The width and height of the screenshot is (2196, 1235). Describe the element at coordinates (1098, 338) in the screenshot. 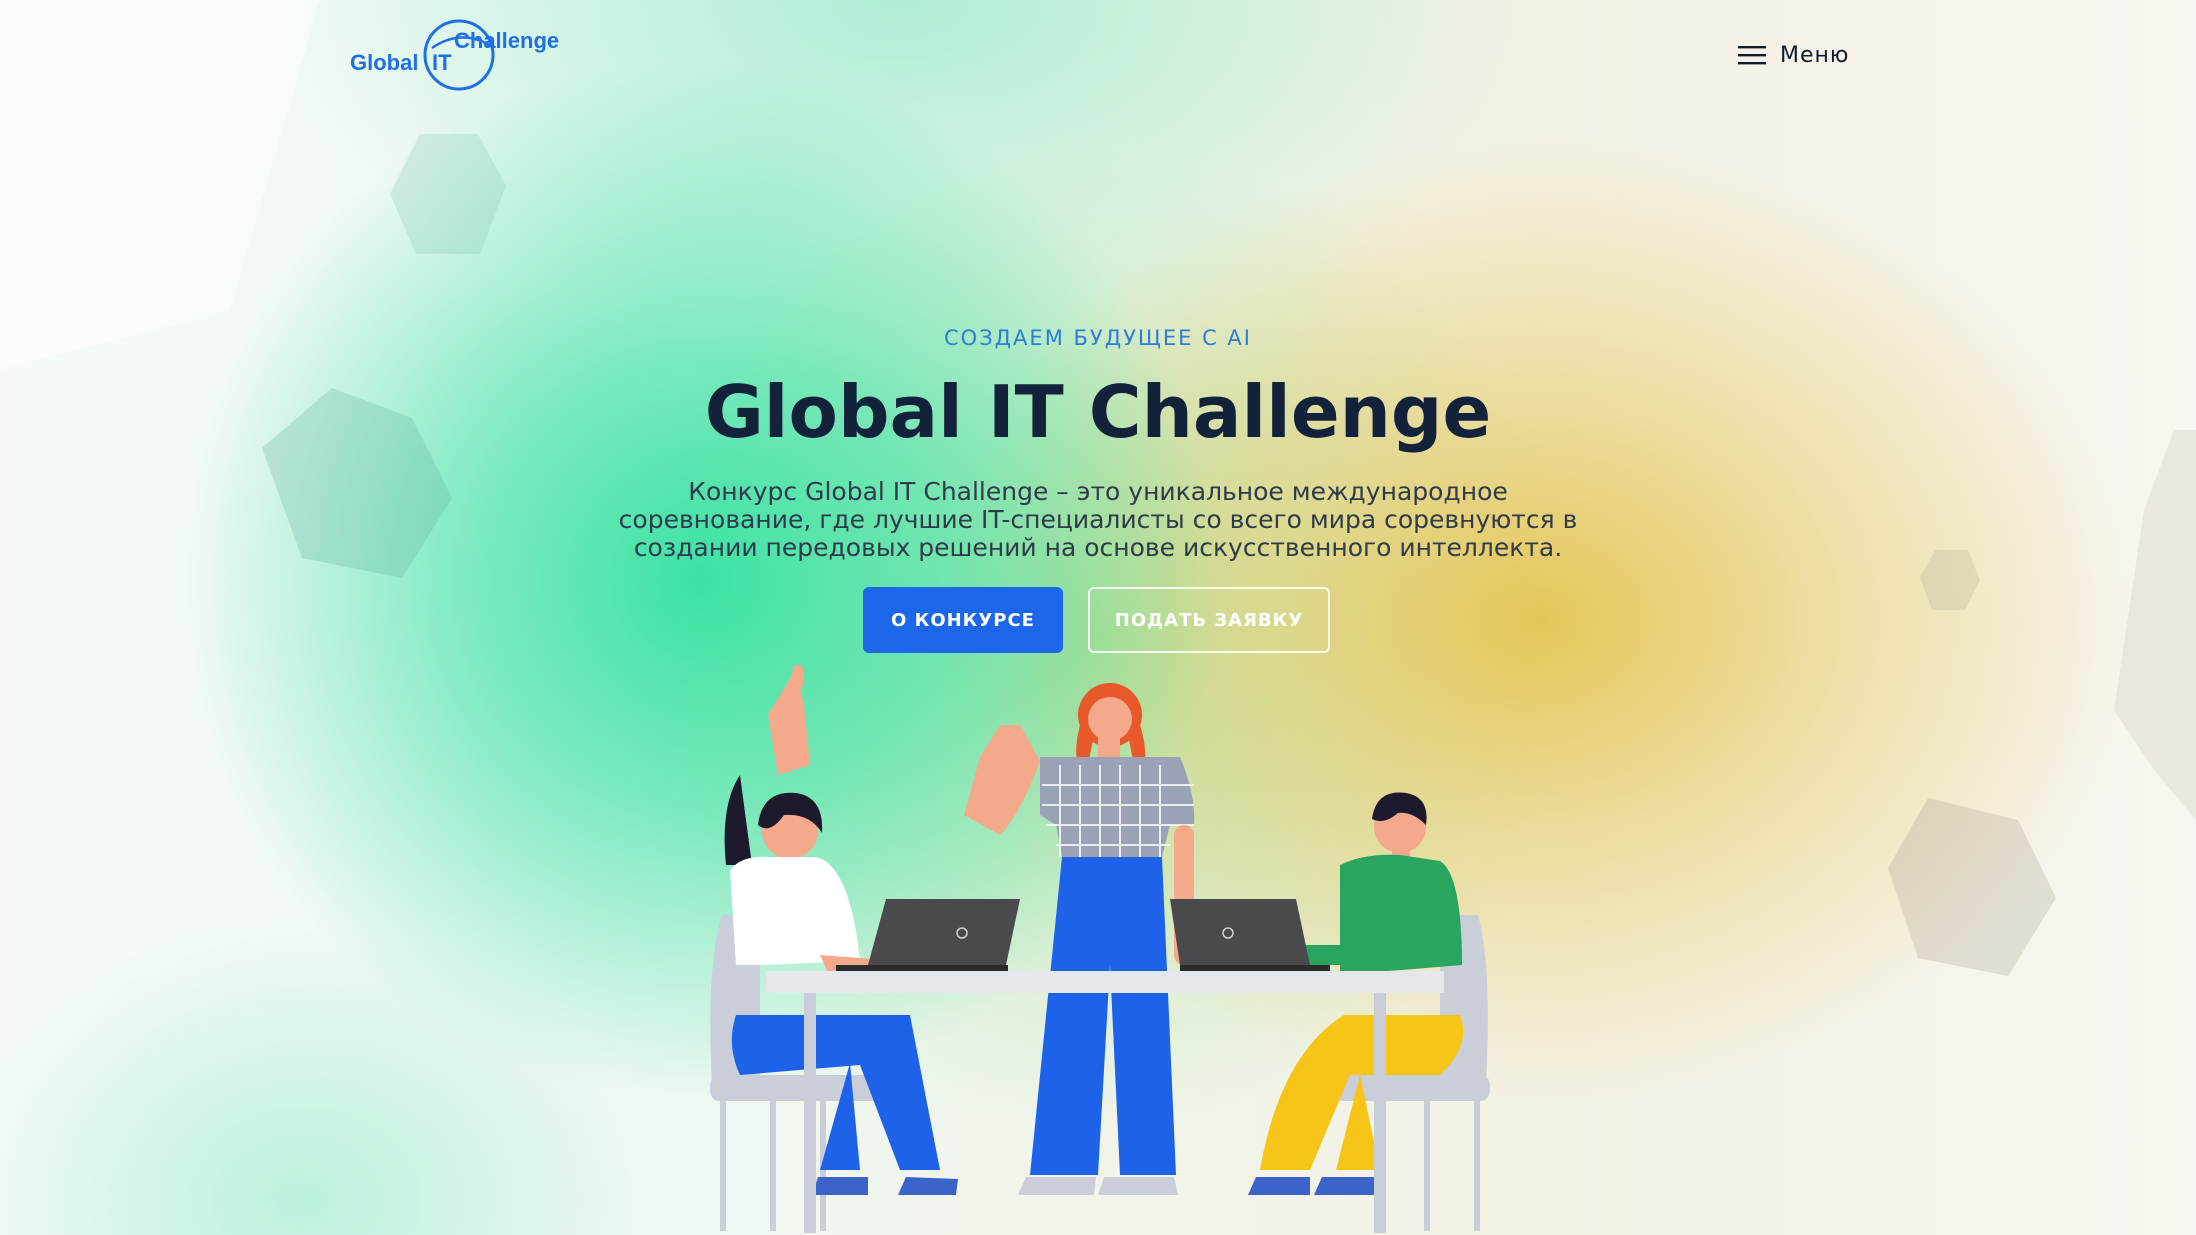

I see `hero-eyebrow: СОЗДАЕМ БУДУЩЕЕ С AI` at that location.